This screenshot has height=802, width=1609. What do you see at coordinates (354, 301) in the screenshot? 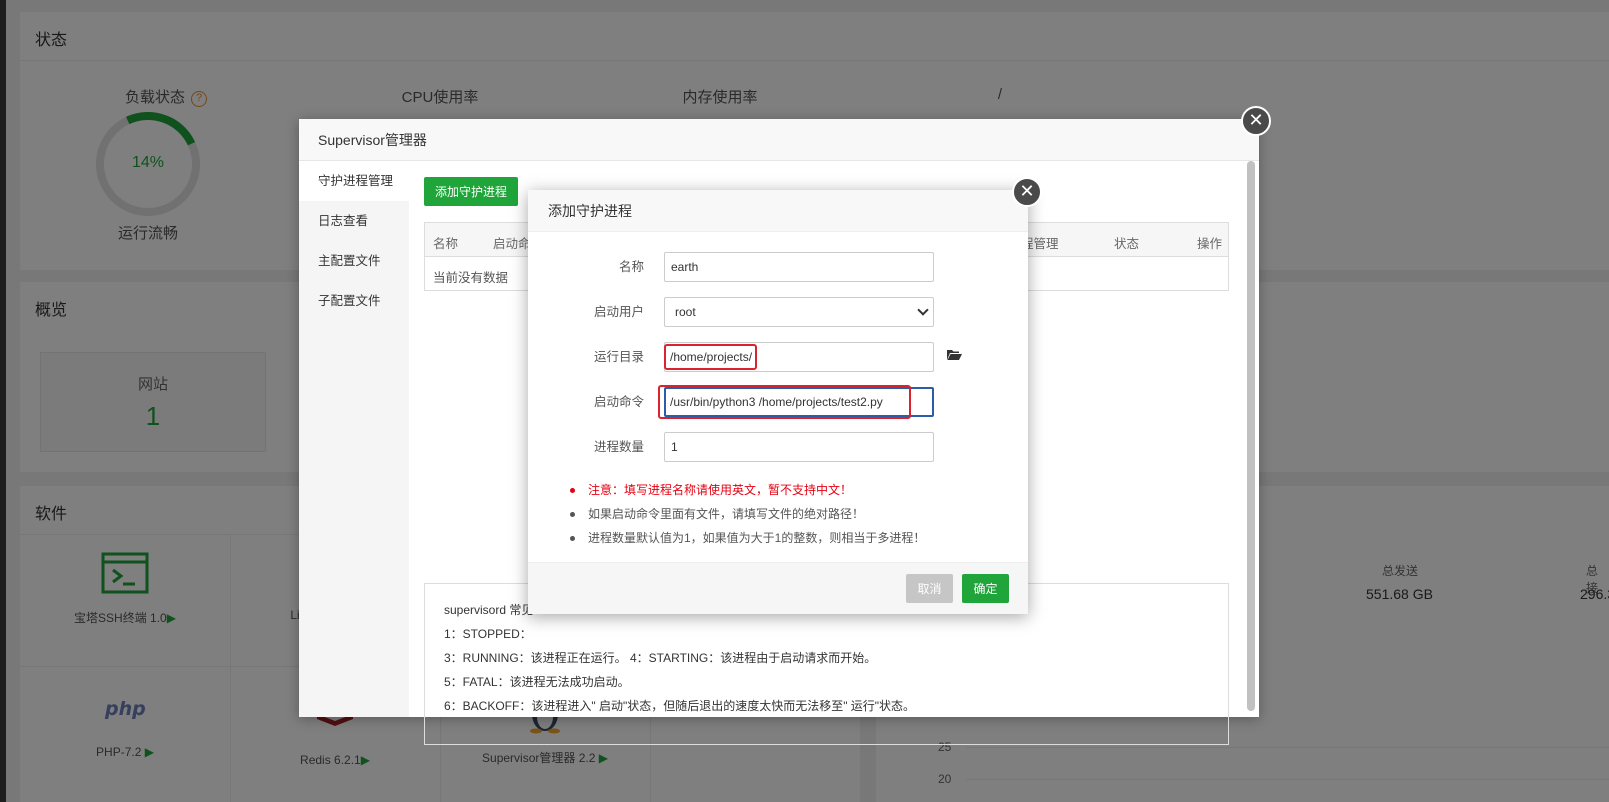
I see `menu-sub-config: 子配置文件` at bounding box center [354, 301].